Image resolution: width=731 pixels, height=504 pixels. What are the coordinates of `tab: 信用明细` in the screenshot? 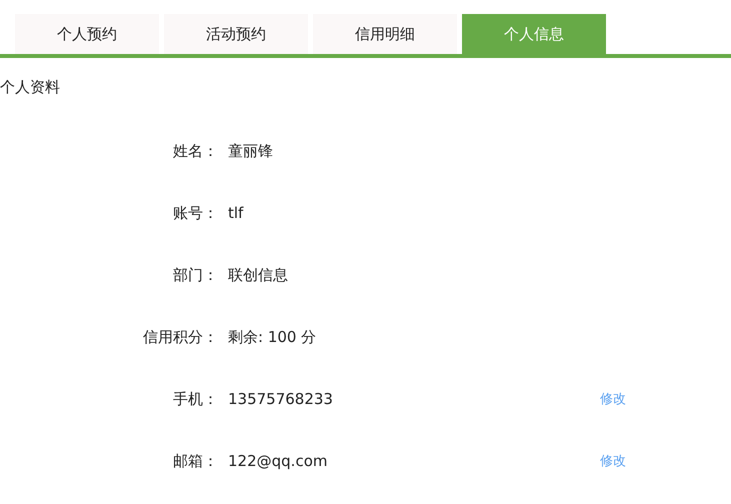 It's located at (385, 34).